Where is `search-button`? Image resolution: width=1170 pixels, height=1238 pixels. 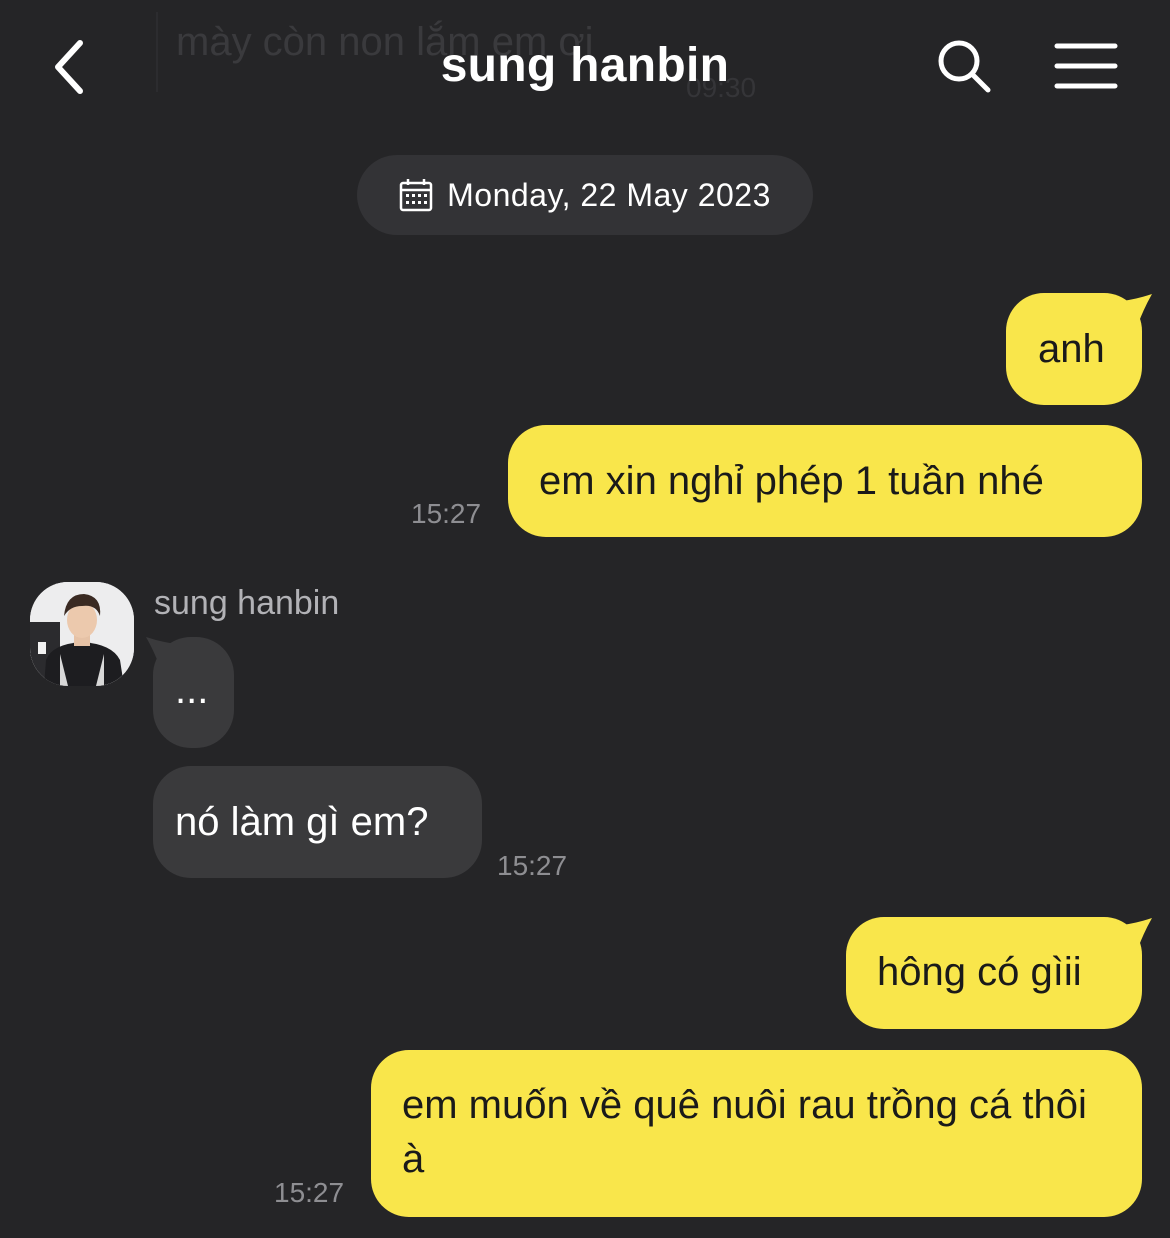 search-button is located at coordinates (964, 66).